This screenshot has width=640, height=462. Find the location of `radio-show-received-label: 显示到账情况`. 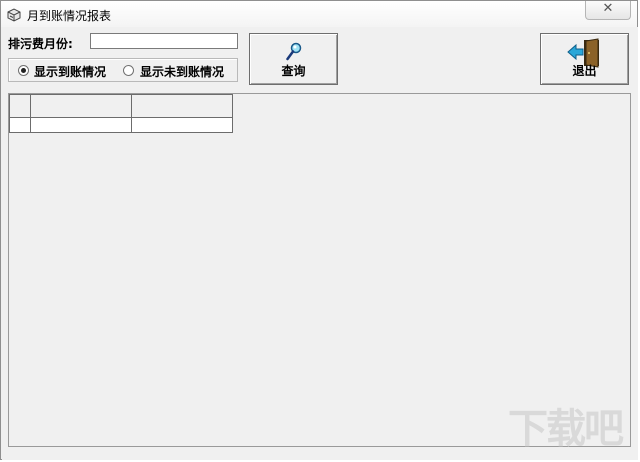

radio-show-received-label: 显示到账情况 is located at coordinates (70, 71).